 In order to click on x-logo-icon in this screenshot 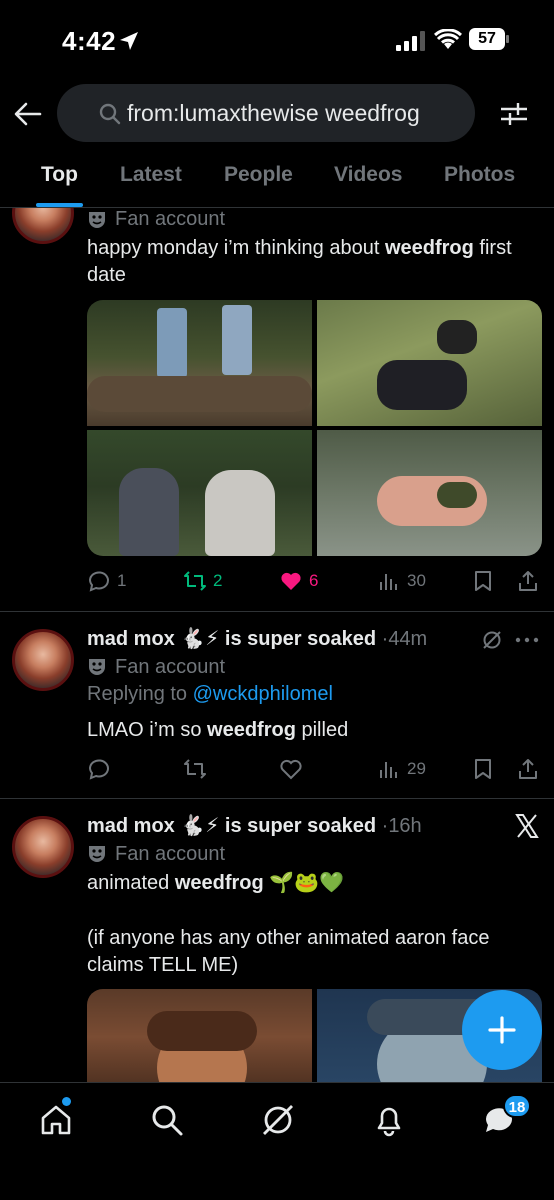, I will do `click(527, 826)`.